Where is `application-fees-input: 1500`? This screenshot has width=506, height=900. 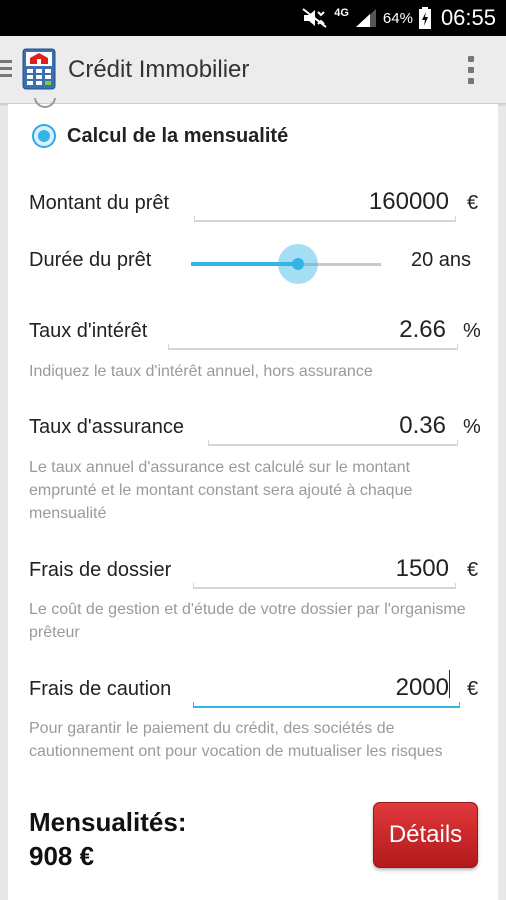 application-fees-input: 1500 is located at coordinates (321, 569).